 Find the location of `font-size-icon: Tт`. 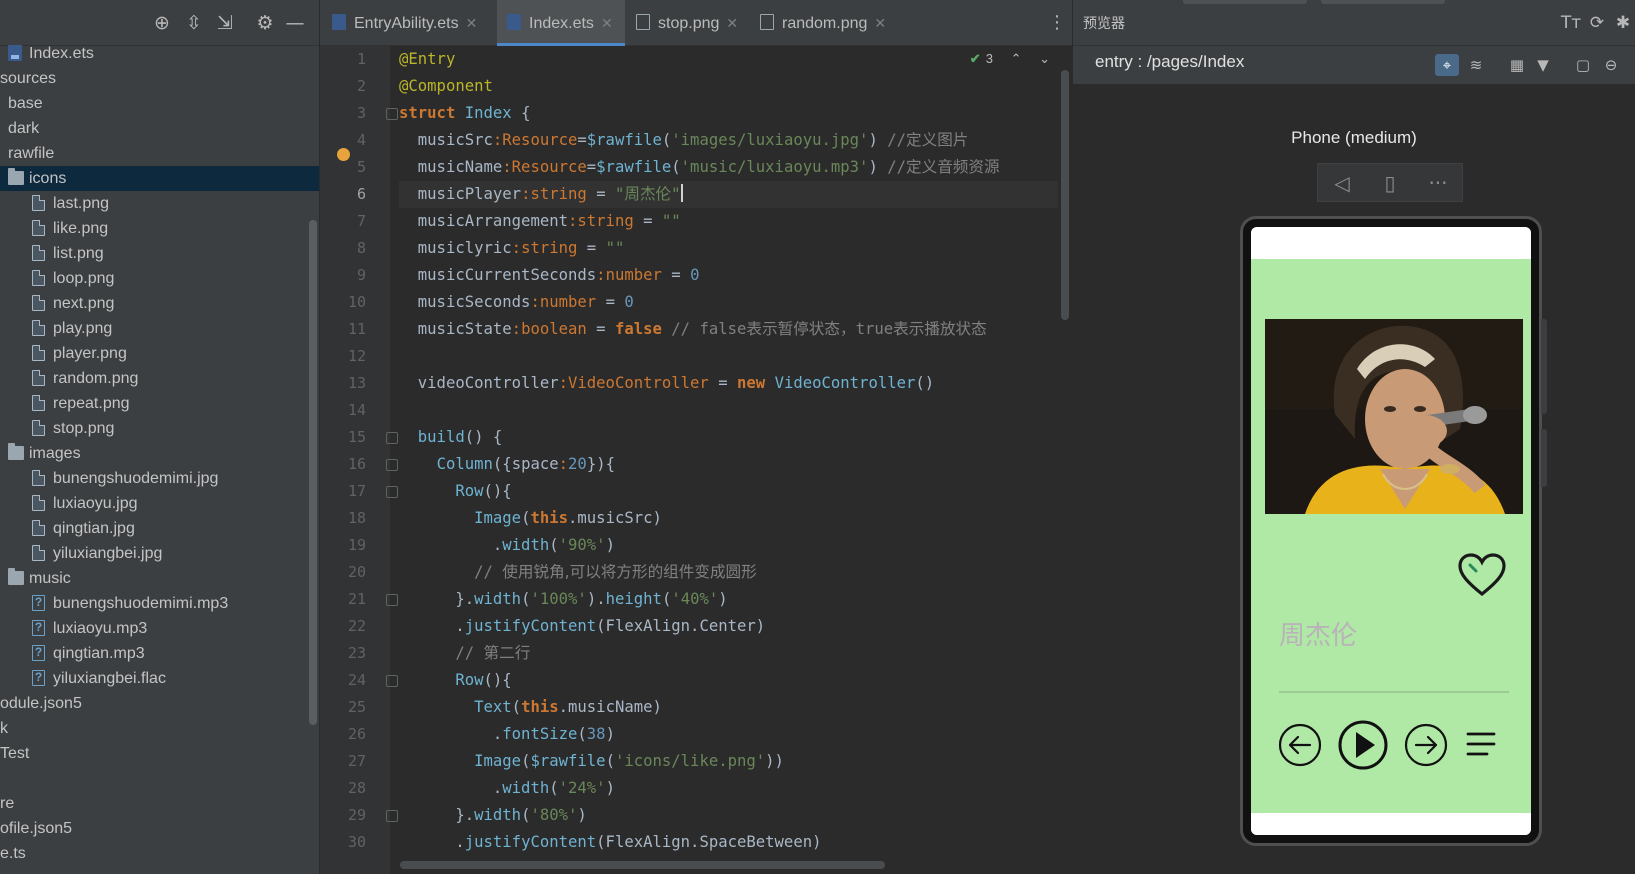

font-size-icon: Tт is located at coordinates (1571, 23).